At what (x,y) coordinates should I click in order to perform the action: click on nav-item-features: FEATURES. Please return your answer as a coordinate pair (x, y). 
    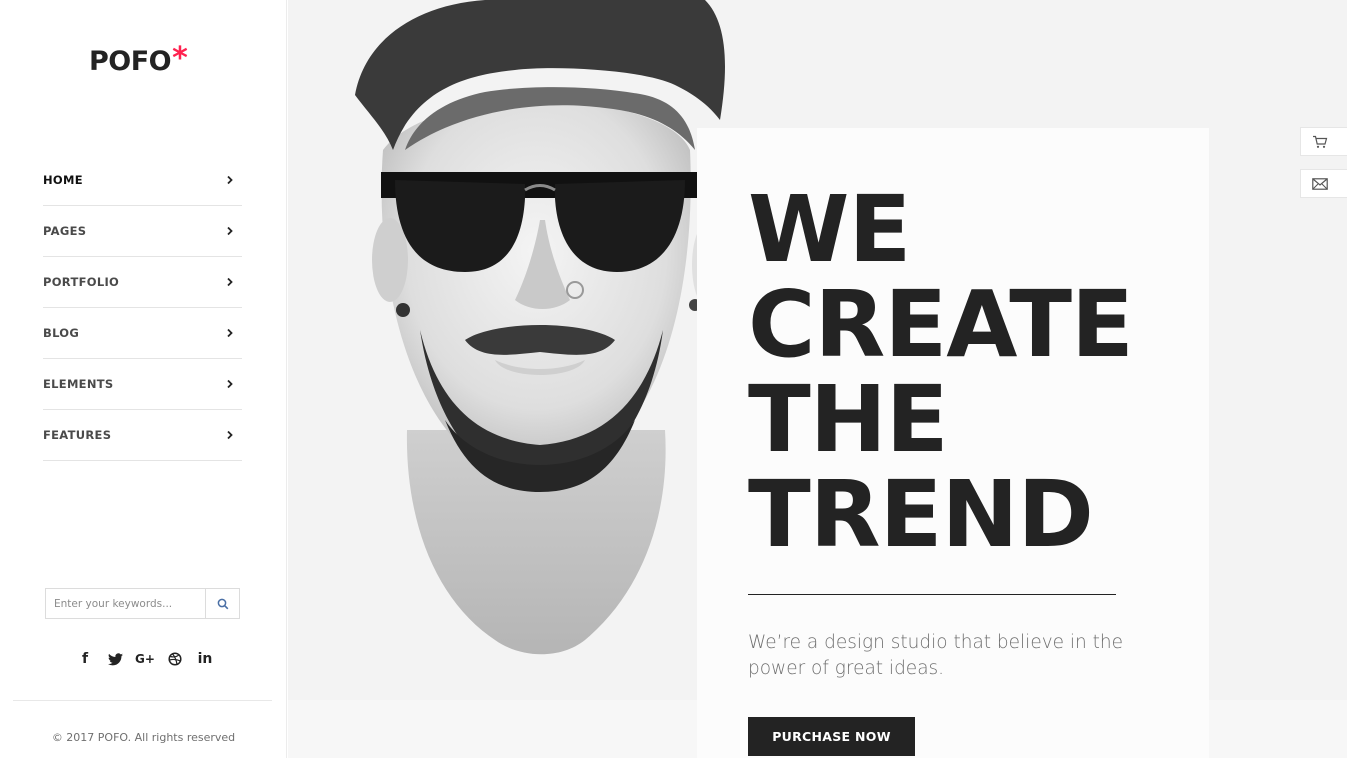
    Looking at the image, I should click on (142, 435).